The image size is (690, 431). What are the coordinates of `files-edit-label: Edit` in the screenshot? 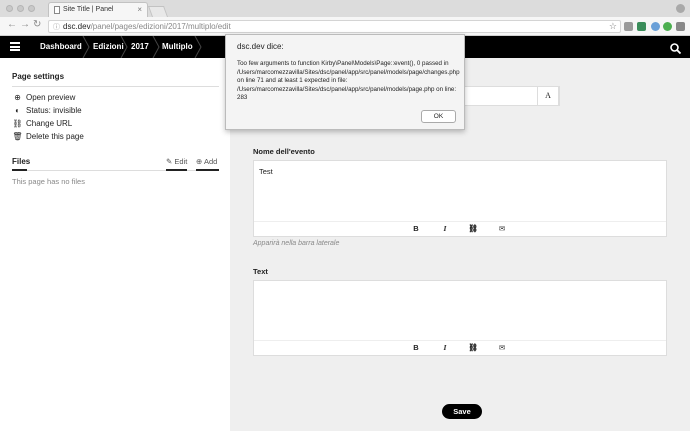 It's located at (181, 161).